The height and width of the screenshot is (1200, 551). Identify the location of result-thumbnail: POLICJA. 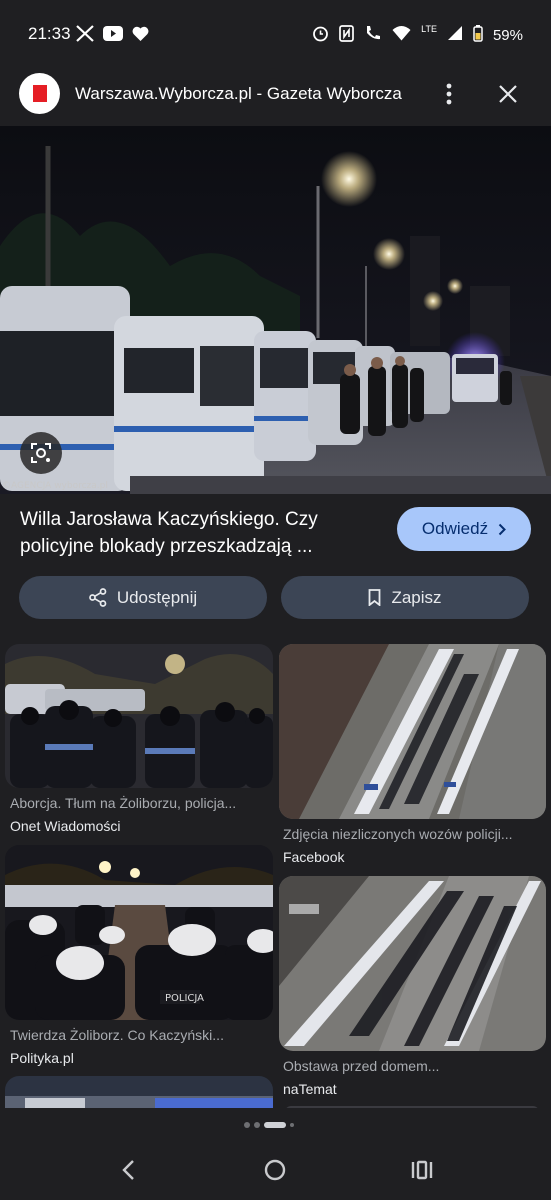
(139, 932).